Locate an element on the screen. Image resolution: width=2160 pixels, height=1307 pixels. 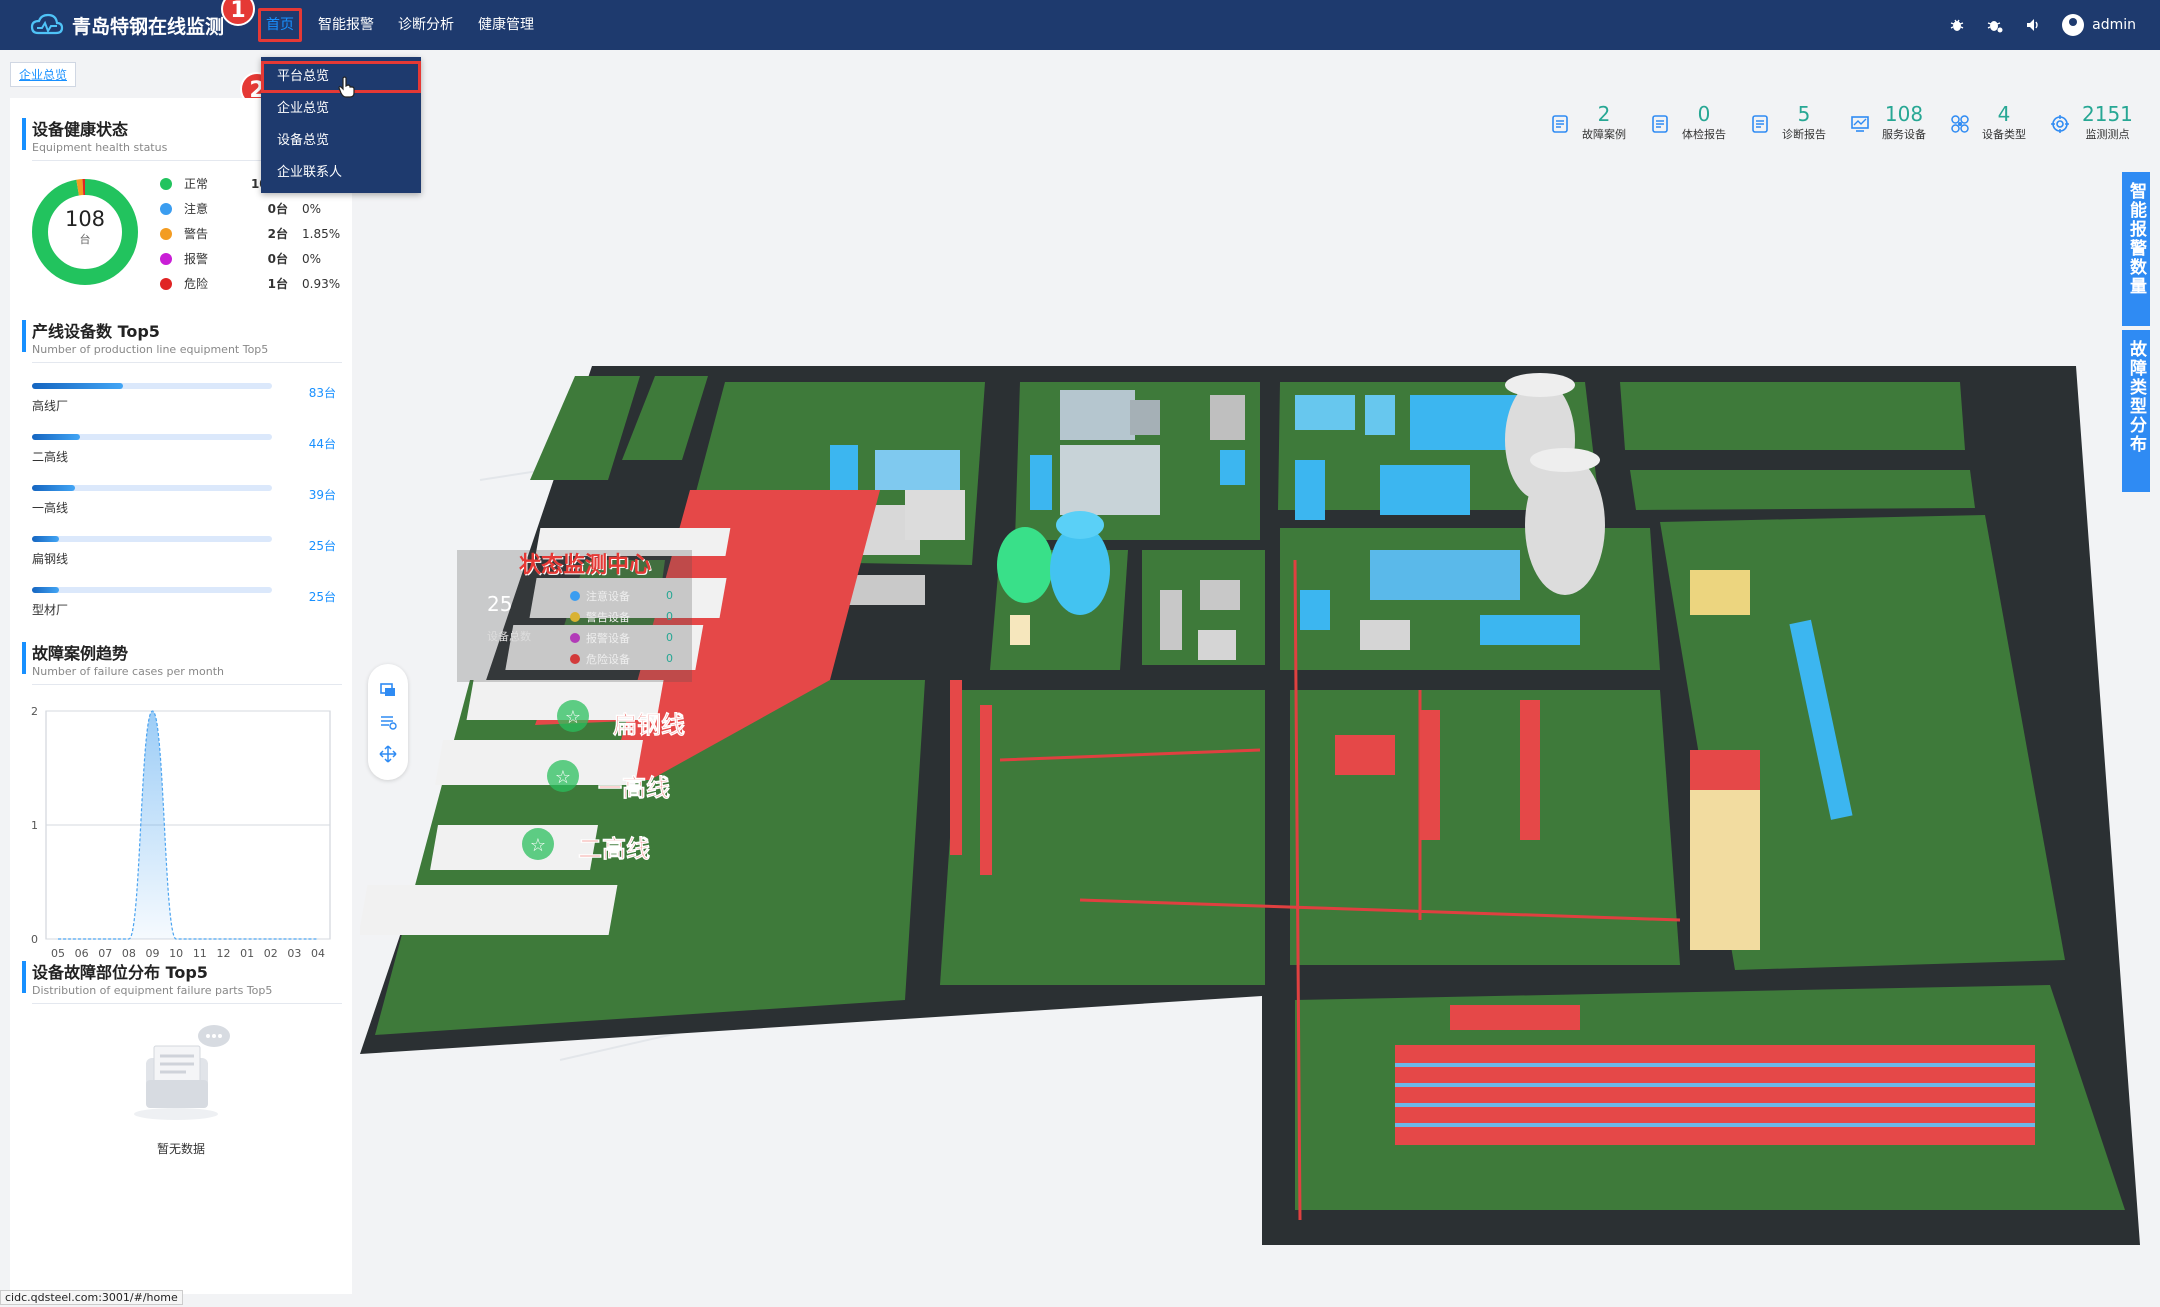
section-header-trend: 故障案例趋势 Number of failure cases per month is located at coordinates (181, 659).